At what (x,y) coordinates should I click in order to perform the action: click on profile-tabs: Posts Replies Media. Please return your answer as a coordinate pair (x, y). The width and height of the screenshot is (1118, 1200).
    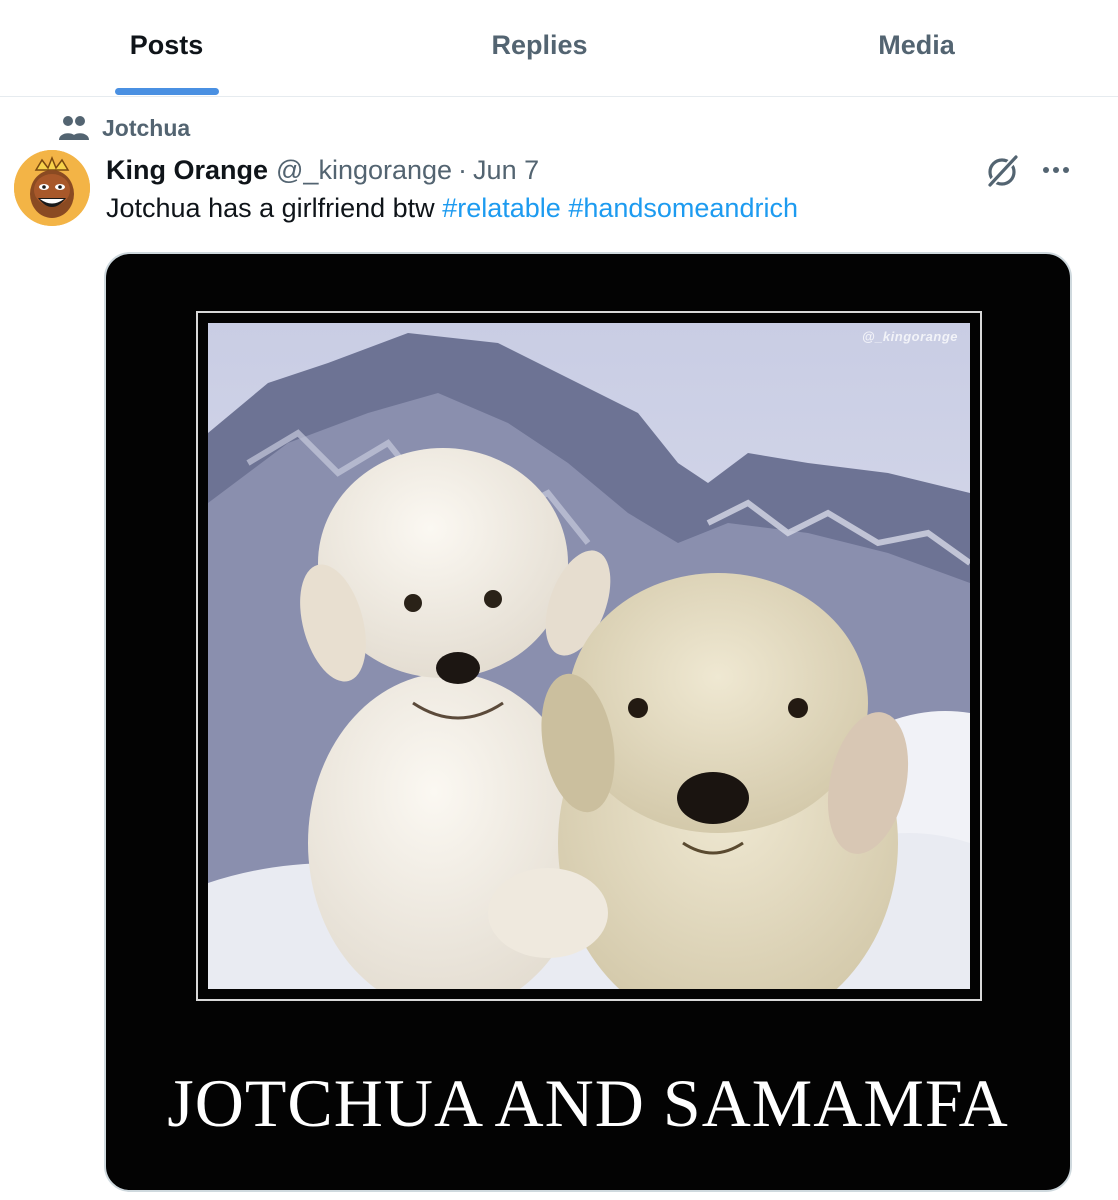
    Looking at the image, I should click on (559, 48).